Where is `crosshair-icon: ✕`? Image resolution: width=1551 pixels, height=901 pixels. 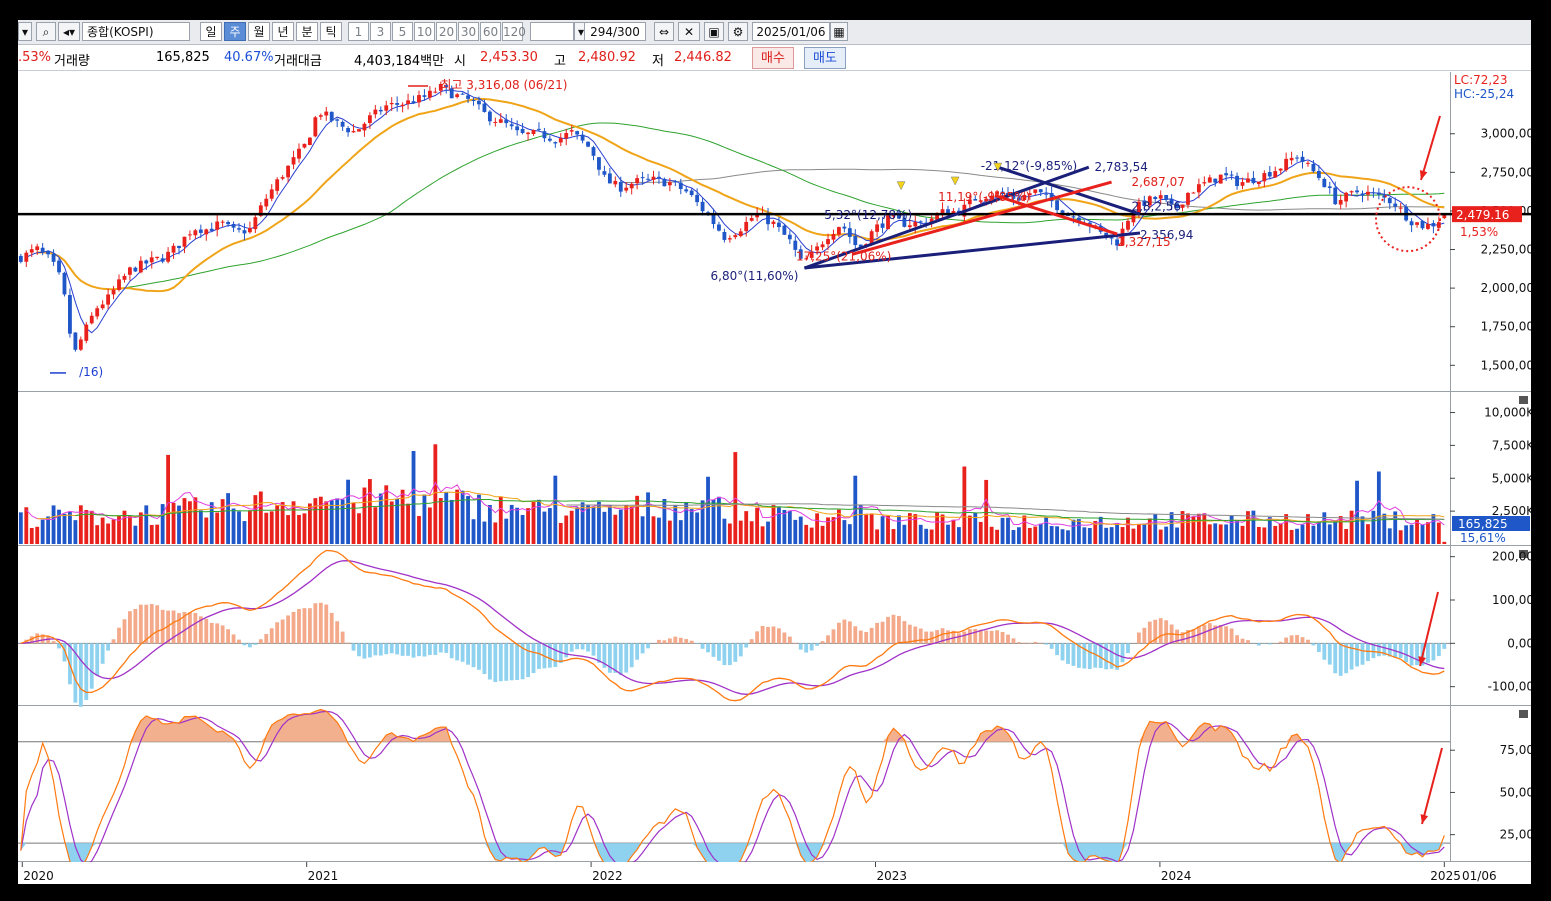
crosshair-icon: ✕ is located at coordinates (689, 31).